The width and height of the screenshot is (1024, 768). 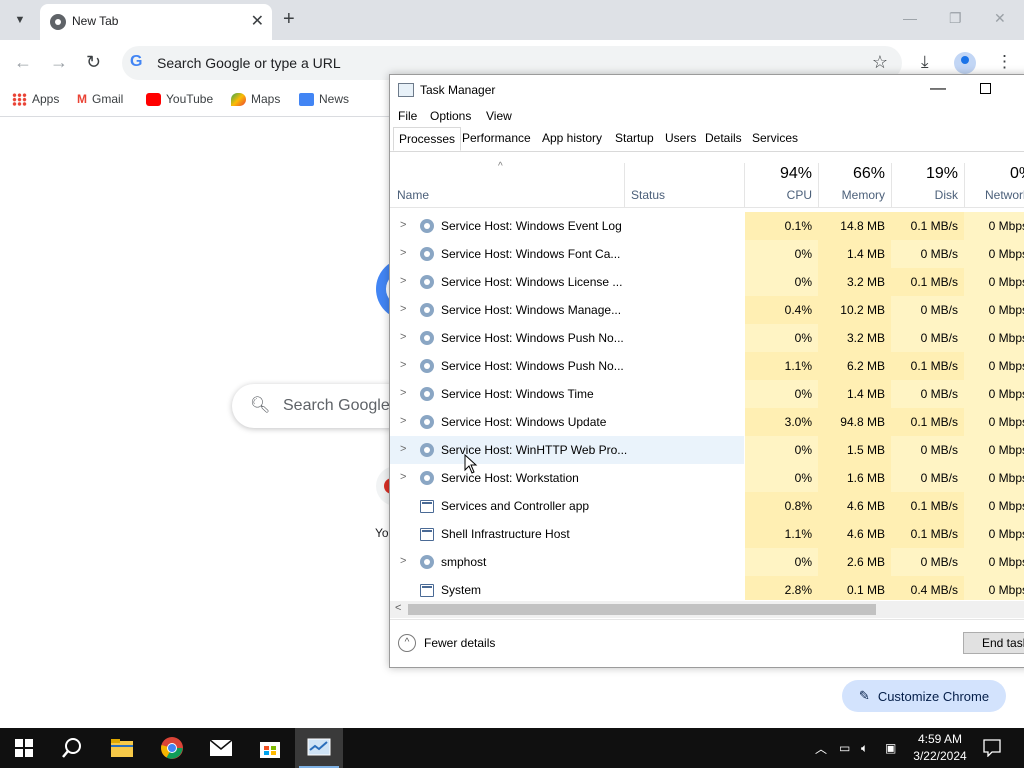 I want to click on download-icon: ⤓, so click(x=925, y=62).